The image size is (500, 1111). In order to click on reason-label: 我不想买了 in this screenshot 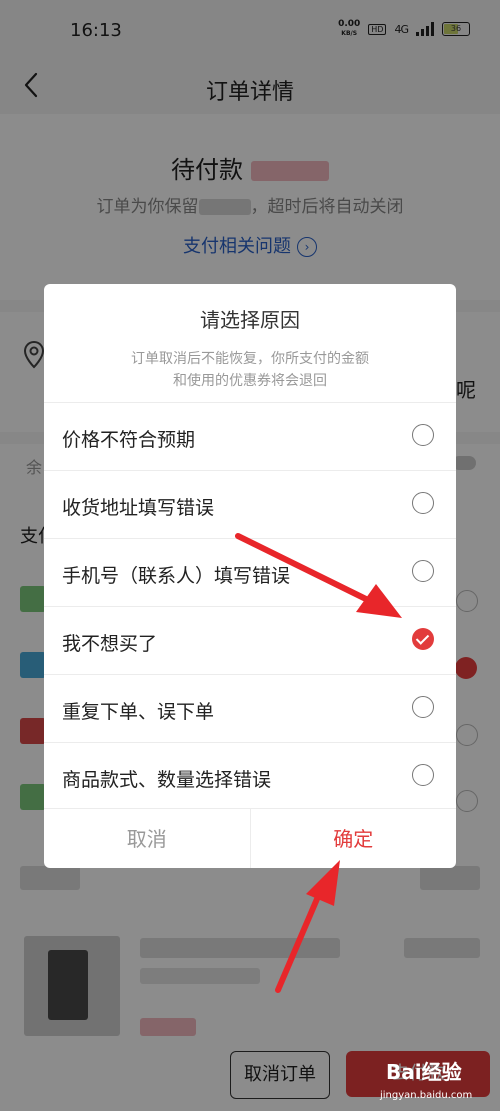, I will do `click(110, 644)`.